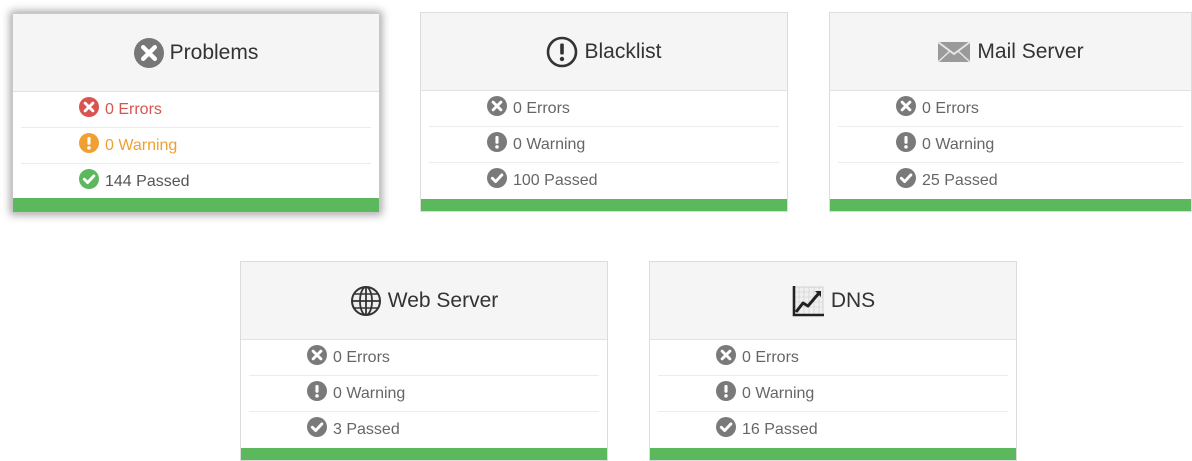 This screenshot has height=461, width=1192. I want to click on card-header: DNS, so click(833, 301).